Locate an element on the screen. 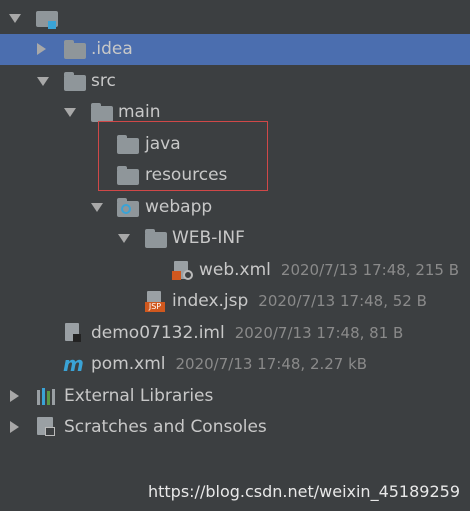  tree-row-scratches: Scratches and Consoles is located at coordinates (235, 427).